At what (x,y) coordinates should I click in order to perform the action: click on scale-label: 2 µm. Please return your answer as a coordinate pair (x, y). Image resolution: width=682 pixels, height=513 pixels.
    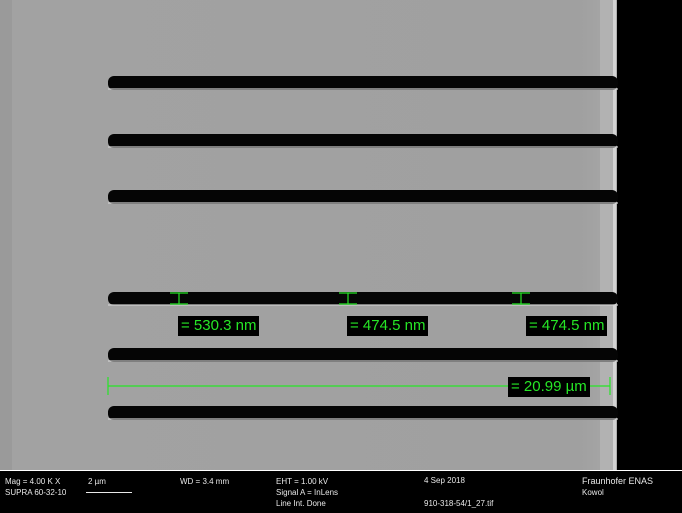
    Looking at the image, I should click on (97, 481).